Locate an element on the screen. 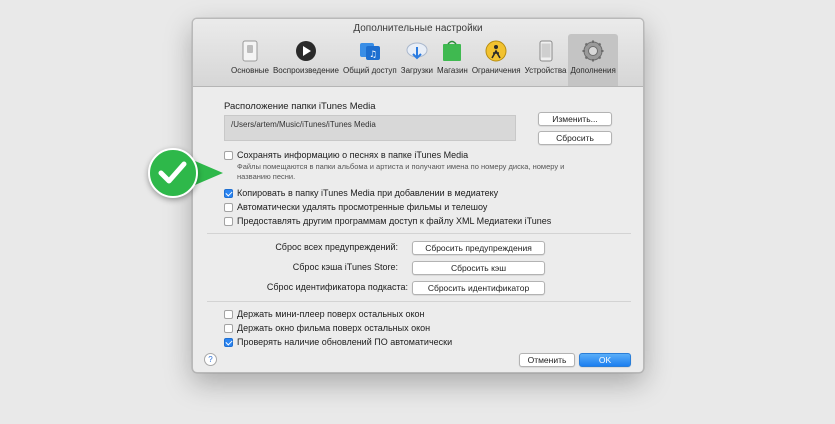  reset-folder-button: Сбросить is located at coordinates (575, 138).